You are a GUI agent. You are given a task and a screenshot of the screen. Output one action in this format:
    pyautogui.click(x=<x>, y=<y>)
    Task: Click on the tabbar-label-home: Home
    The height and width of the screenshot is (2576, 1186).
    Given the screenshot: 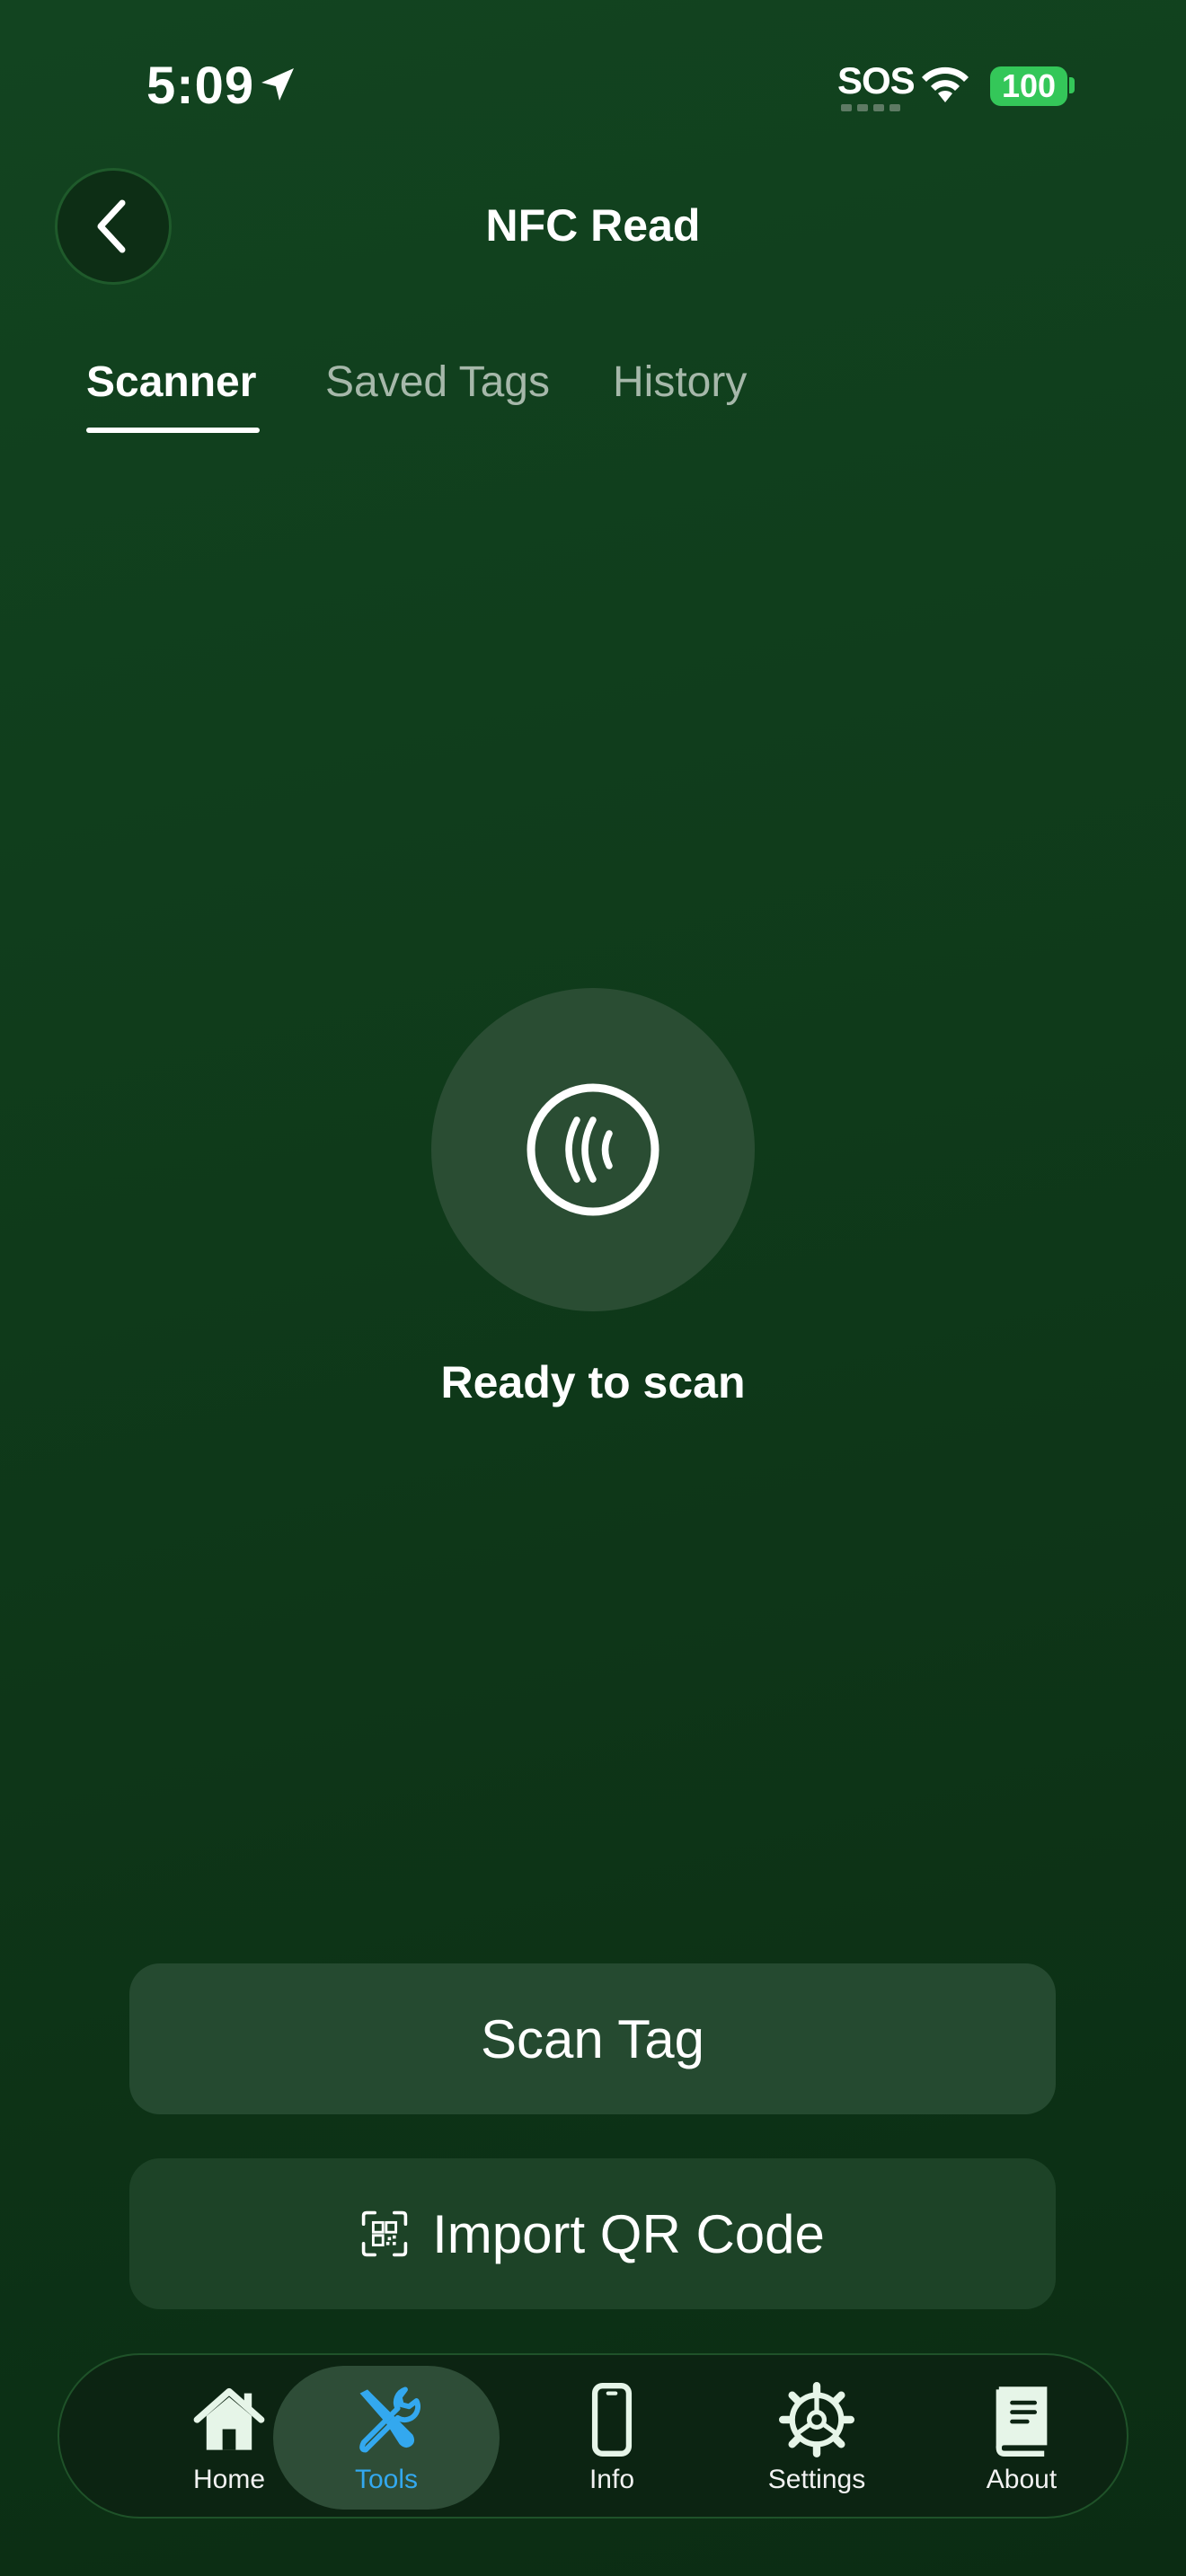 What is the action you would take?
    pyautogui.click(x=229, y=2479)
    